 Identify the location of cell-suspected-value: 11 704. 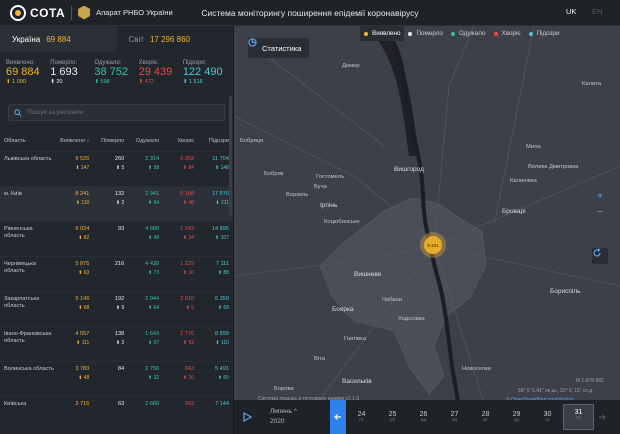
(220, 159).